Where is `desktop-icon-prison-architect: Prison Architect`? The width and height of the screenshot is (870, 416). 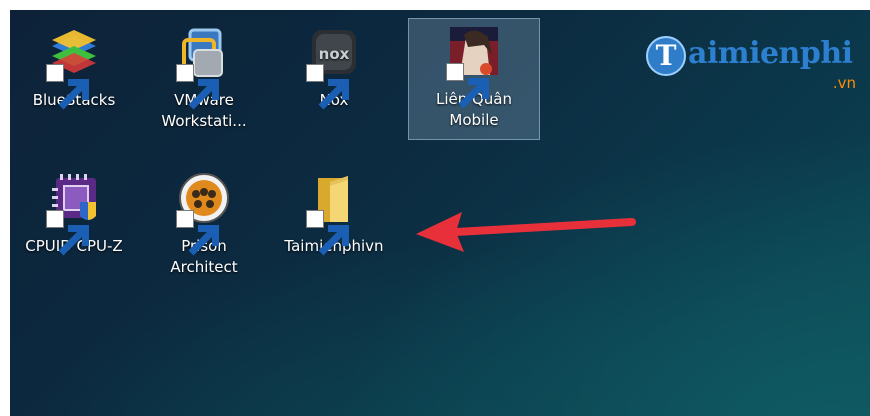 desktop-icon-prison-architect: Prison Architect is located at coordinates (204, 222).